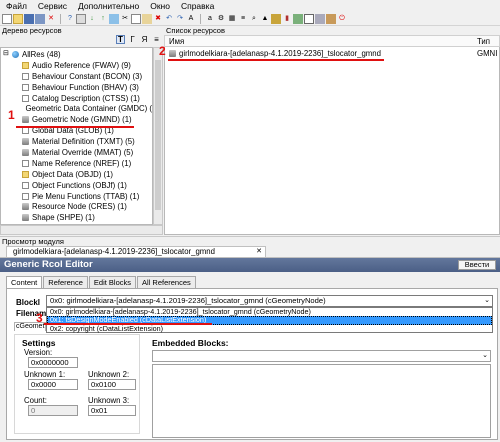  I want to click on tree-item-label: Audio Reference (FWAV) (9), so click(81, 65).